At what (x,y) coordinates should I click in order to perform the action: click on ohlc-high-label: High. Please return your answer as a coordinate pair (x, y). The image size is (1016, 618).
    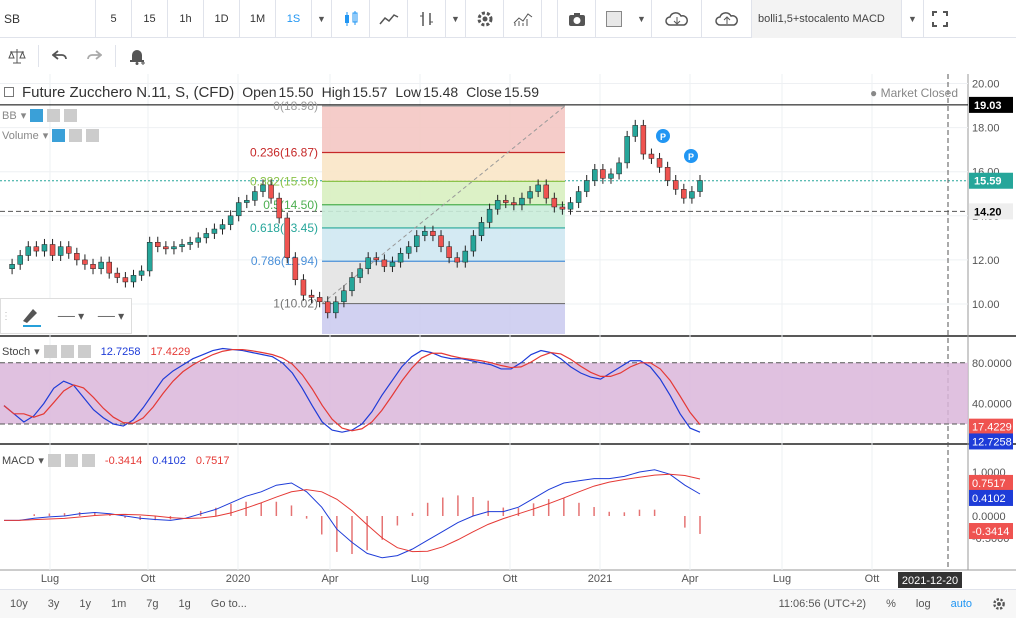
    Looking at the image, I should click on (336, 92).